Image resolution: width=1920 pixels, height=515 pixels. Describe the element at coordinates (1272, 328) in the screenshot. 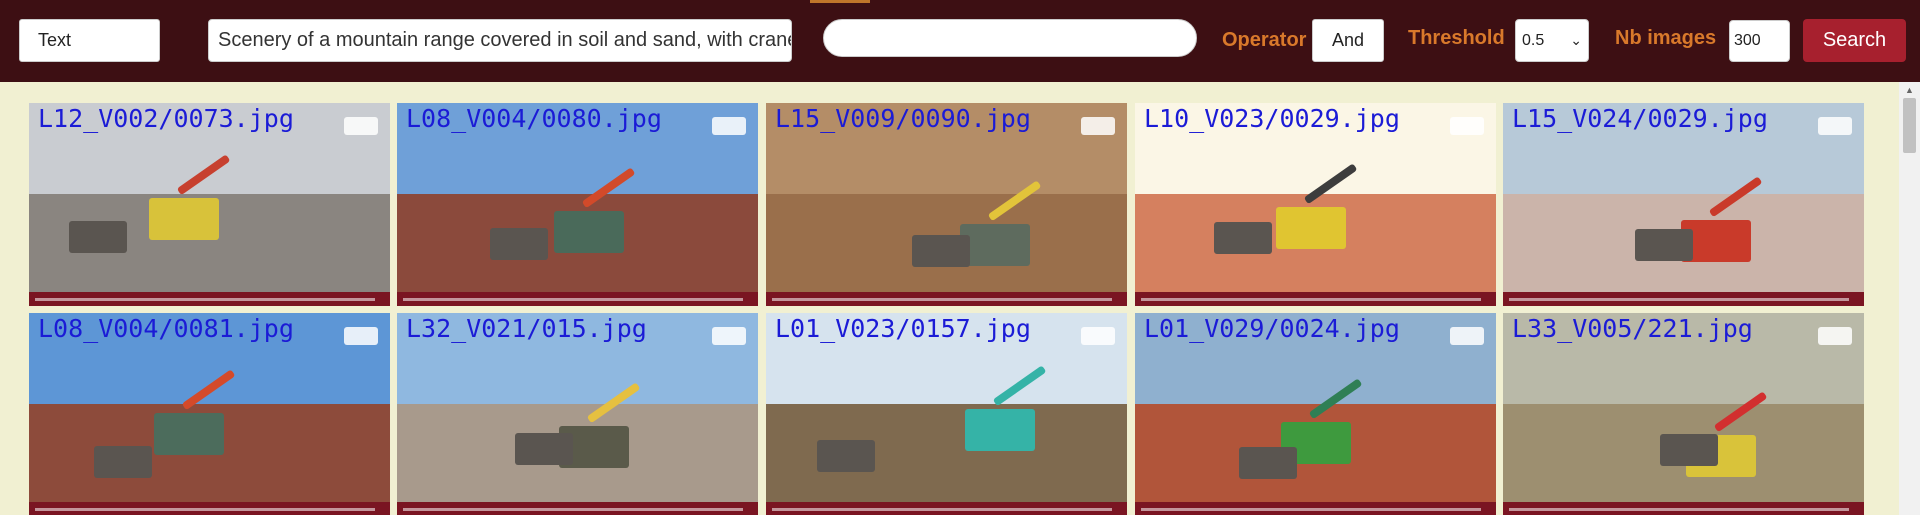

I see `result-filename: L01_V029/0024.jpg` at that location.